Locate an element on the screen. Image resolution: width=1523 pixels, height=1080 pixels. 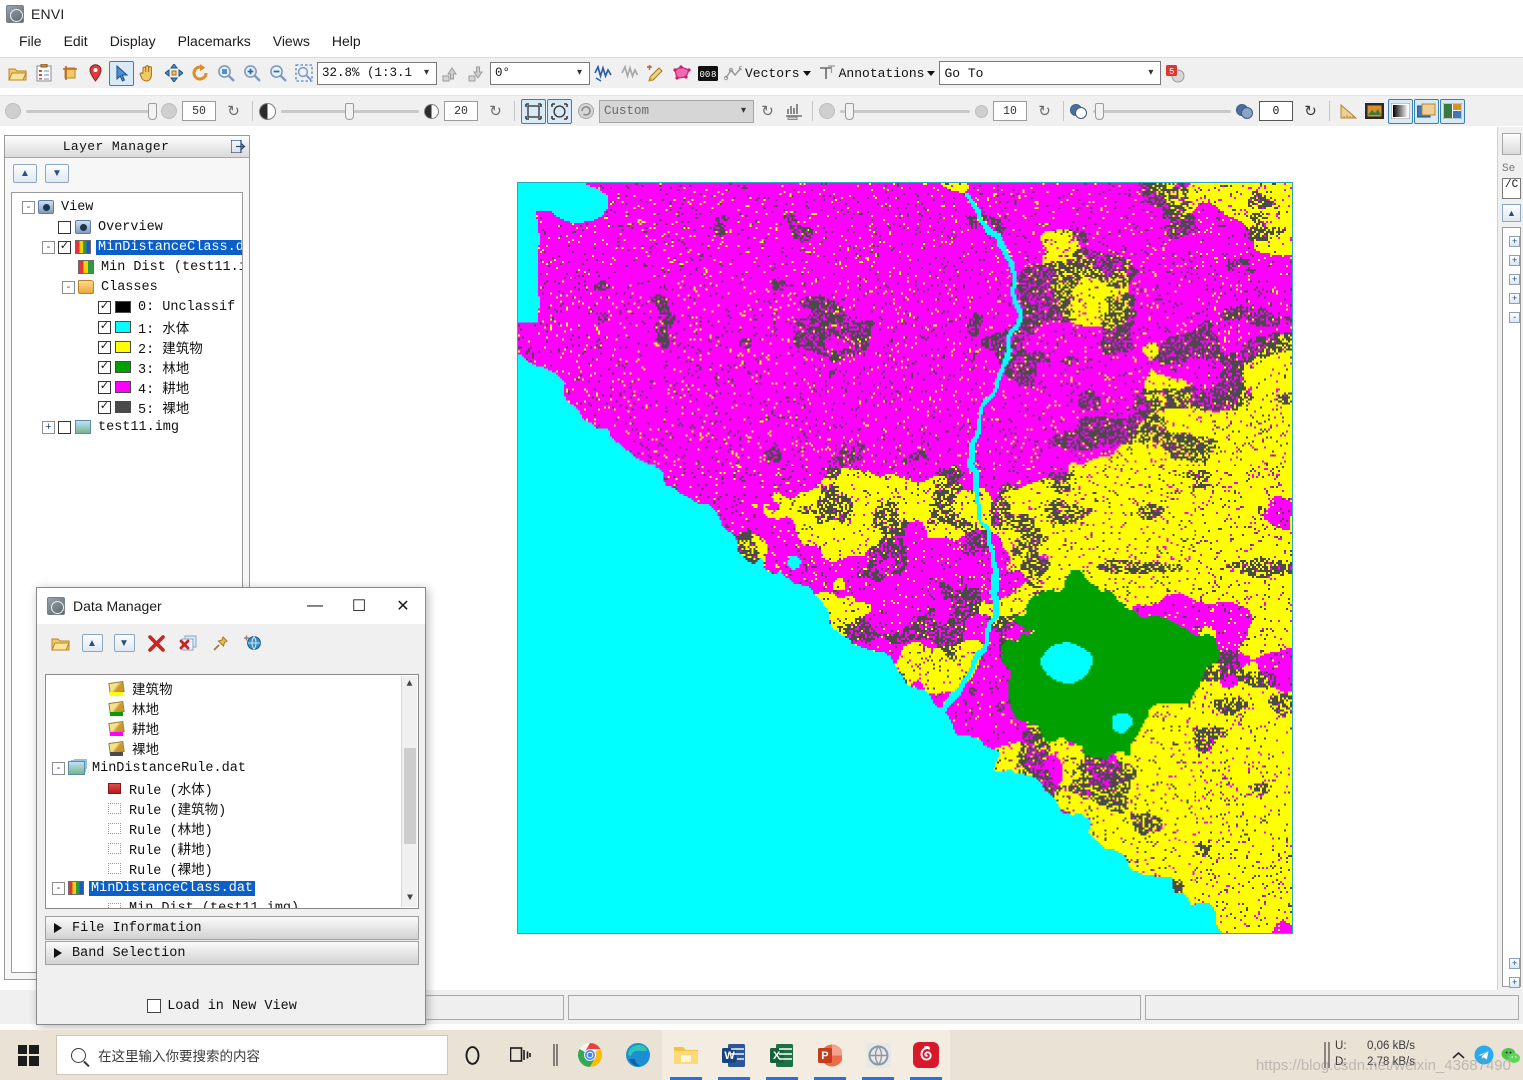
pan-up-icon is located at coordinates (450, 73).